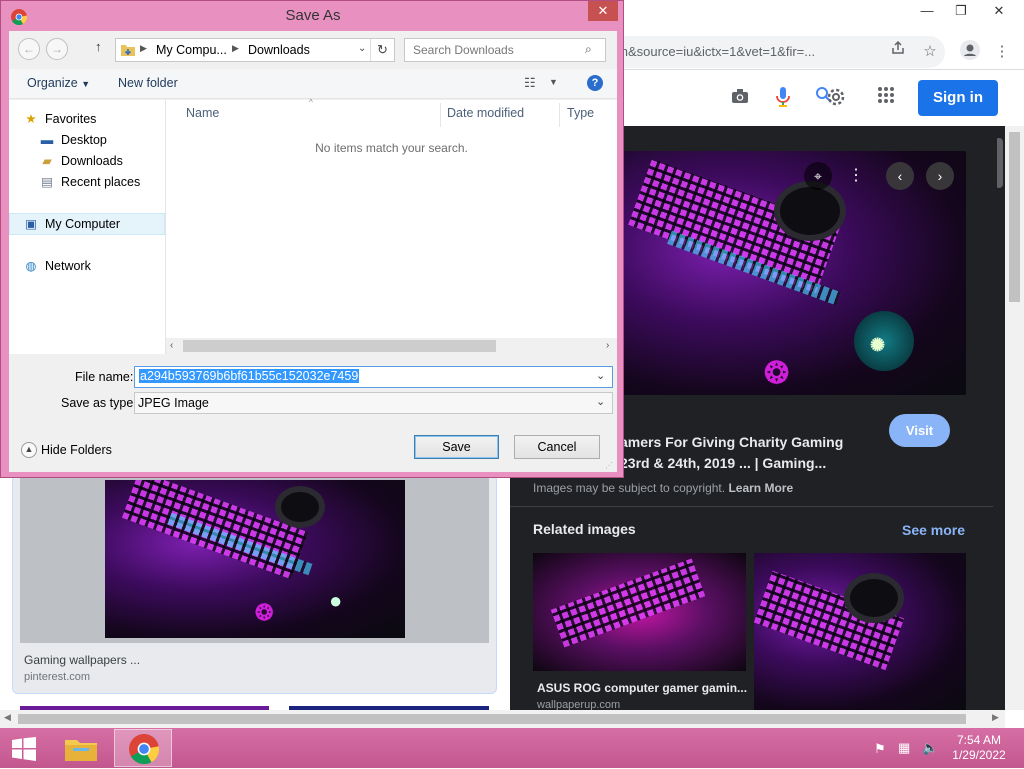  Describe the element at coordinates (600, 375) in the screenshot. I see `file-name-dropdown-icon: ⌄` at that location.